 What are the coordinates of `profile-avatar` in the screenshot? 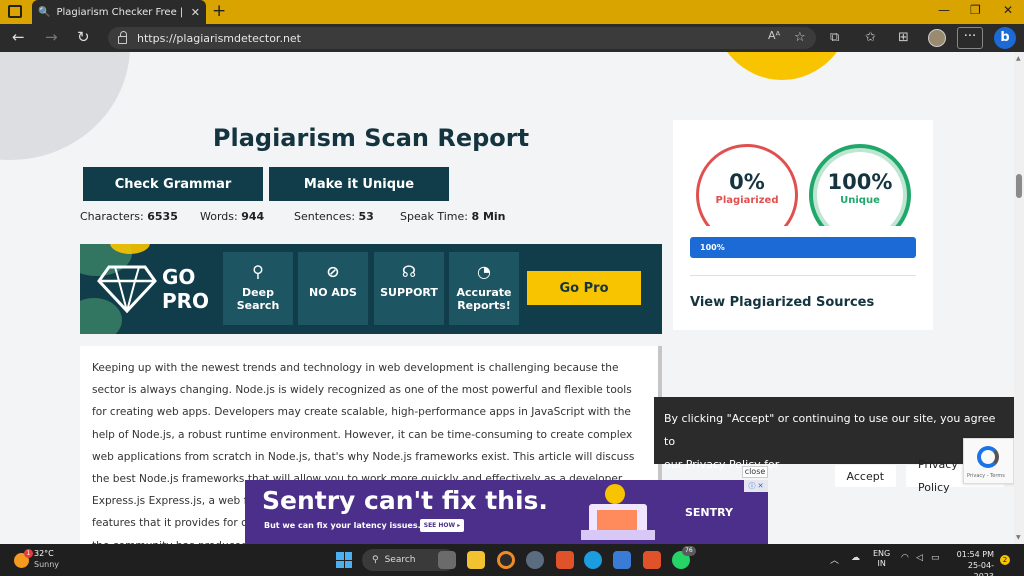 It's located at (937, 38).